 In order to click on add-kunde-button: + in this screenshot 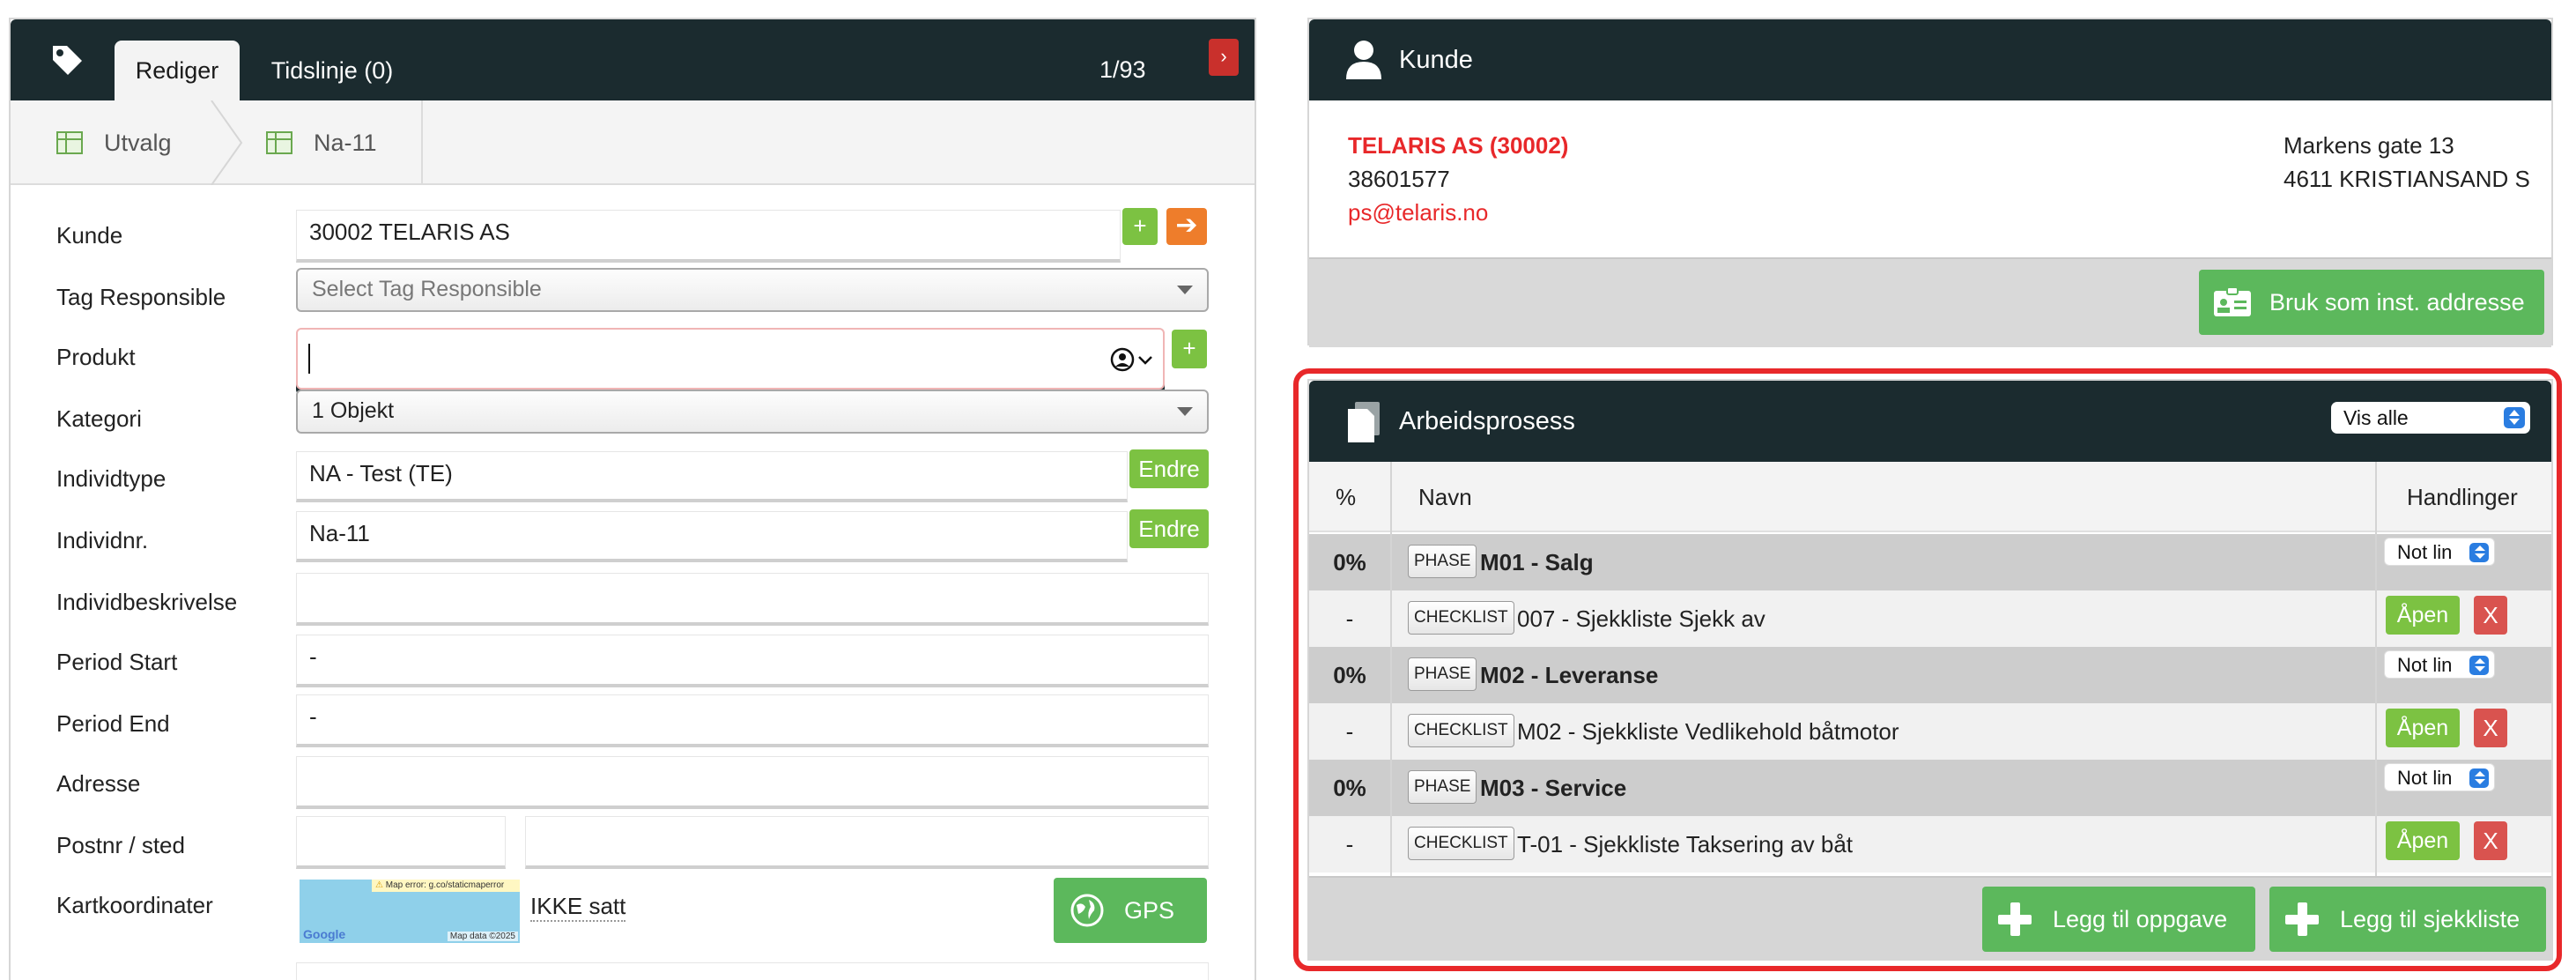, I will do `click(1140, 226)`.